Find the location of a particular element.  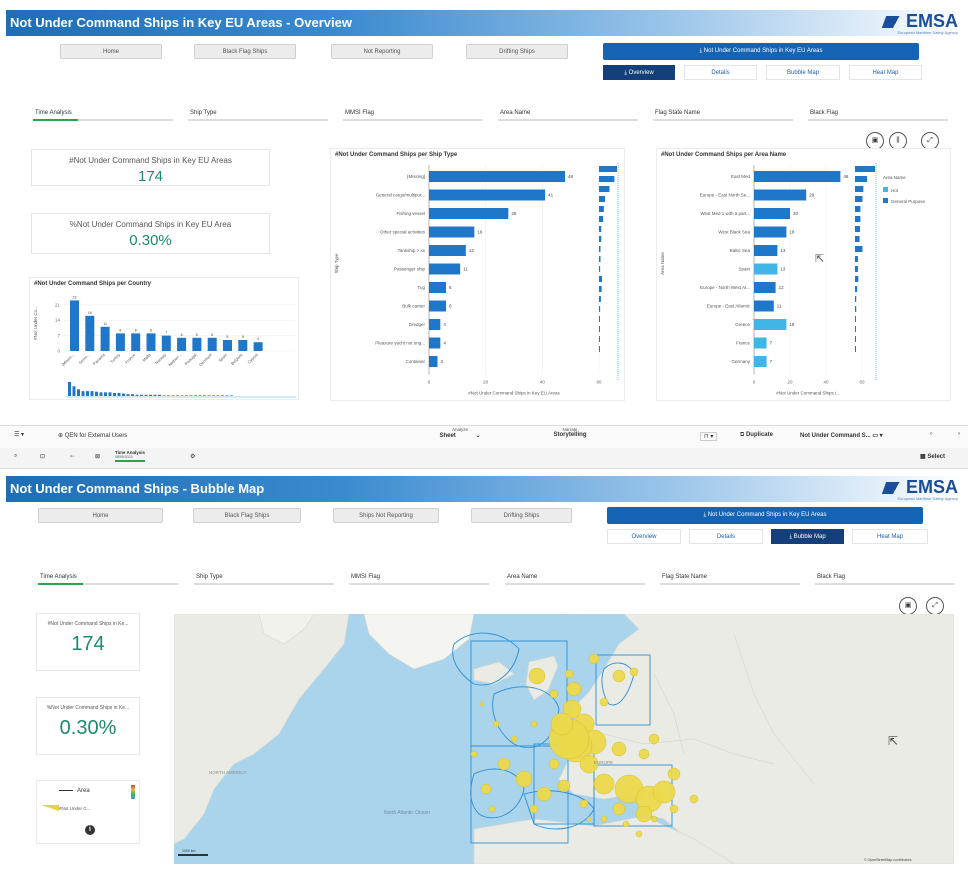

nav-drifting-button-b: Drifting Ships is located at coordinates (521, 515).